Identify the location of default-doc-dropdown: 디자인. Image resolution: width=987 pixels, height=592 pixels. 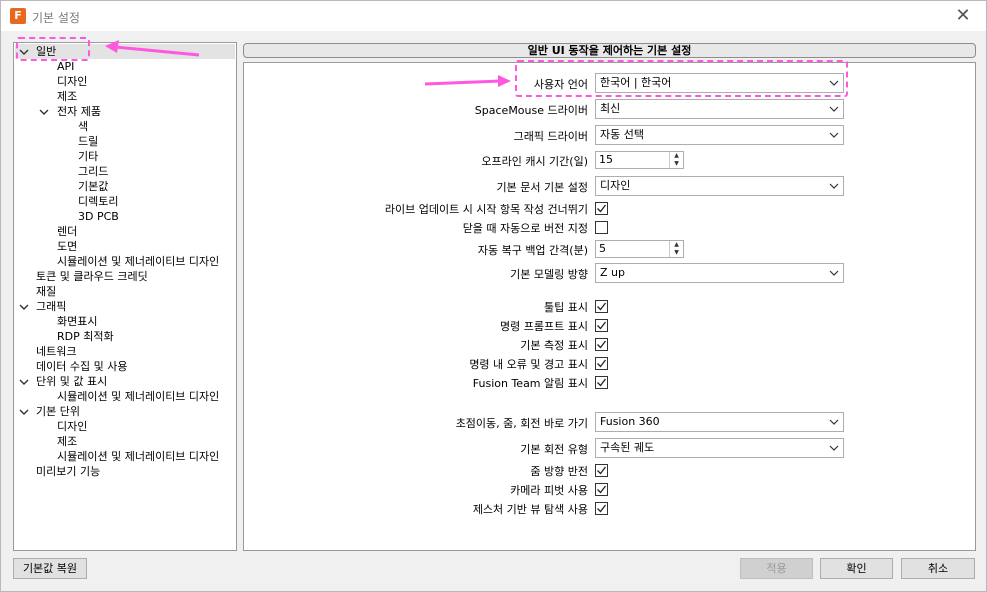
(719, 186).